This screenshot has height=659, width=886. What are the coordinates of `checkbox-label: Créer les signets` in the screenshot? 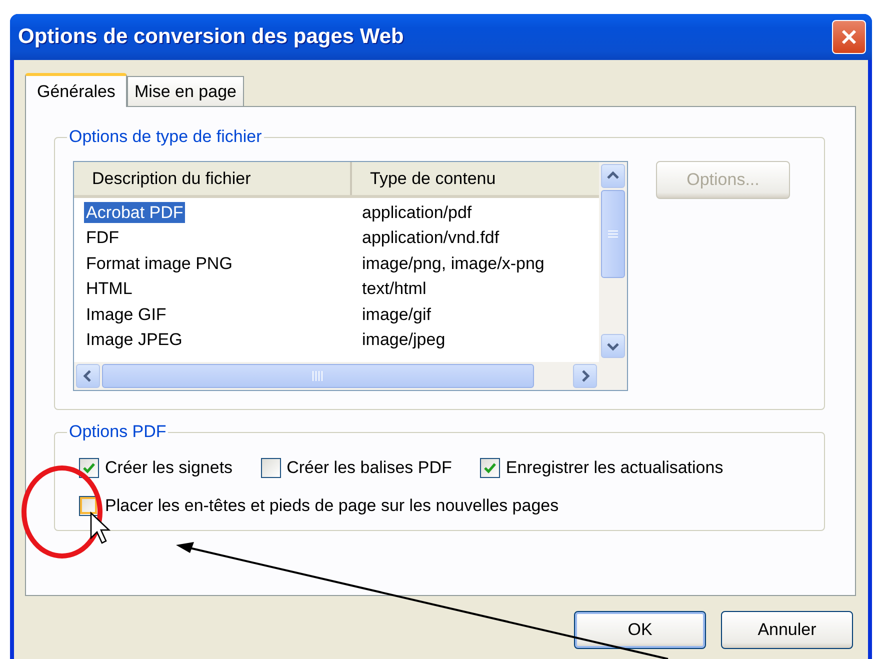 It's located at (169, 468).